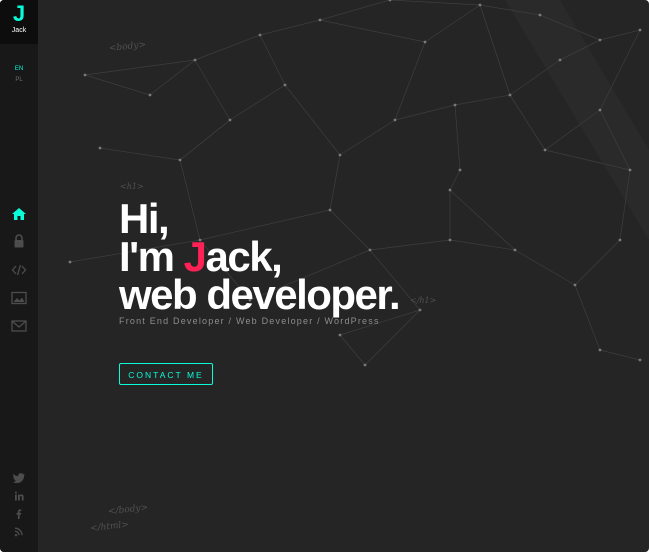  Describe the element at coordinates (19, 496) in the screenshot. I see `linkedin-icon` at that location.